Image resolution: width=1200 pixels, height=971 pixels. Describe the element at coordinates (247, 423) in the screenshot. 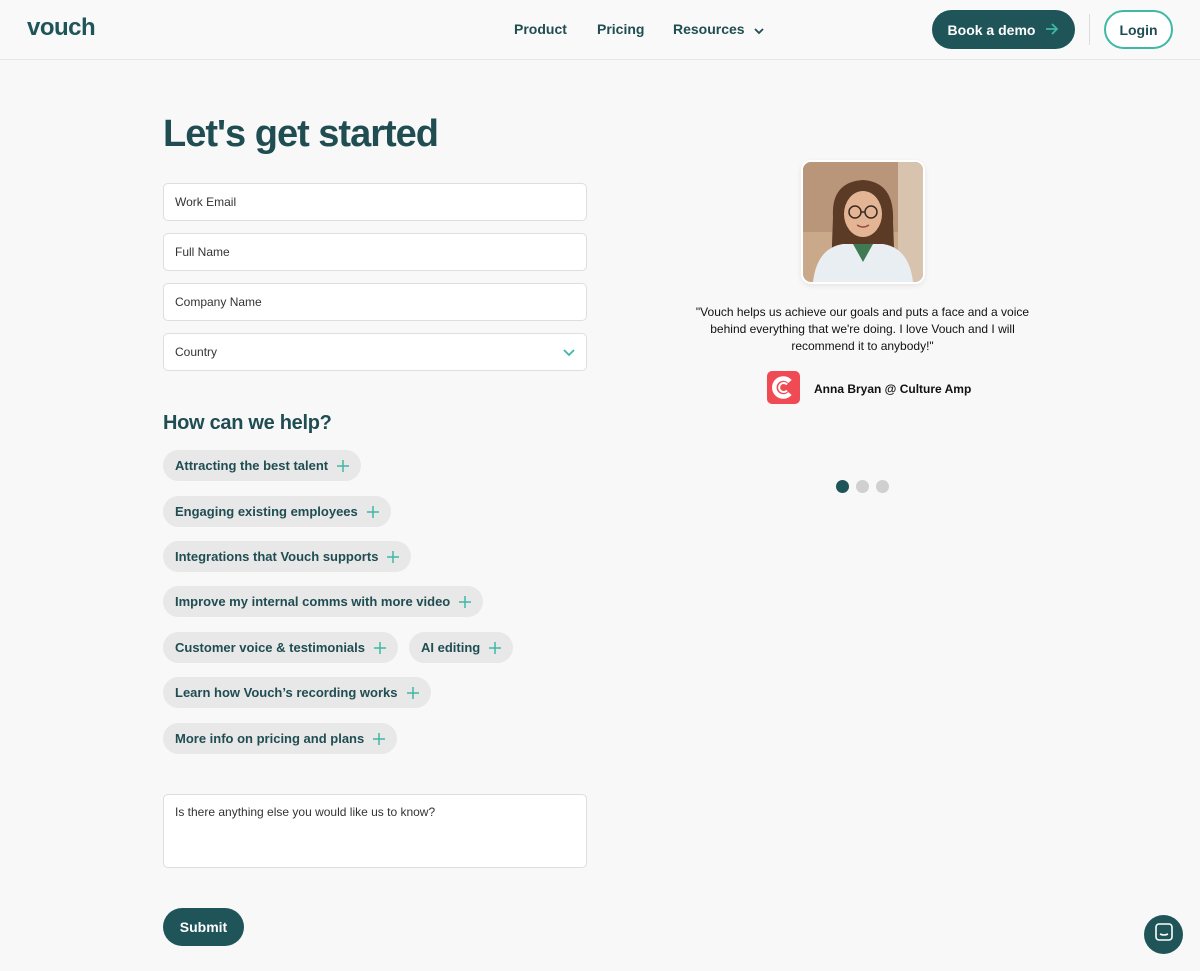

I see `help-heading: How can we help?` at that location.